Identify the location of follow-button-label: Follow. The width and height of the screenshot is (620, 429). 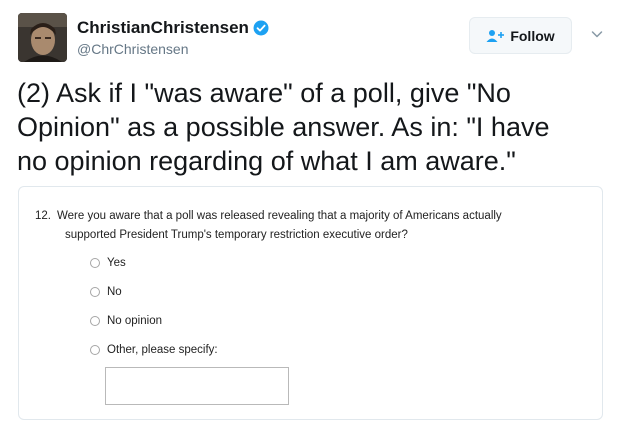
(532, 35).